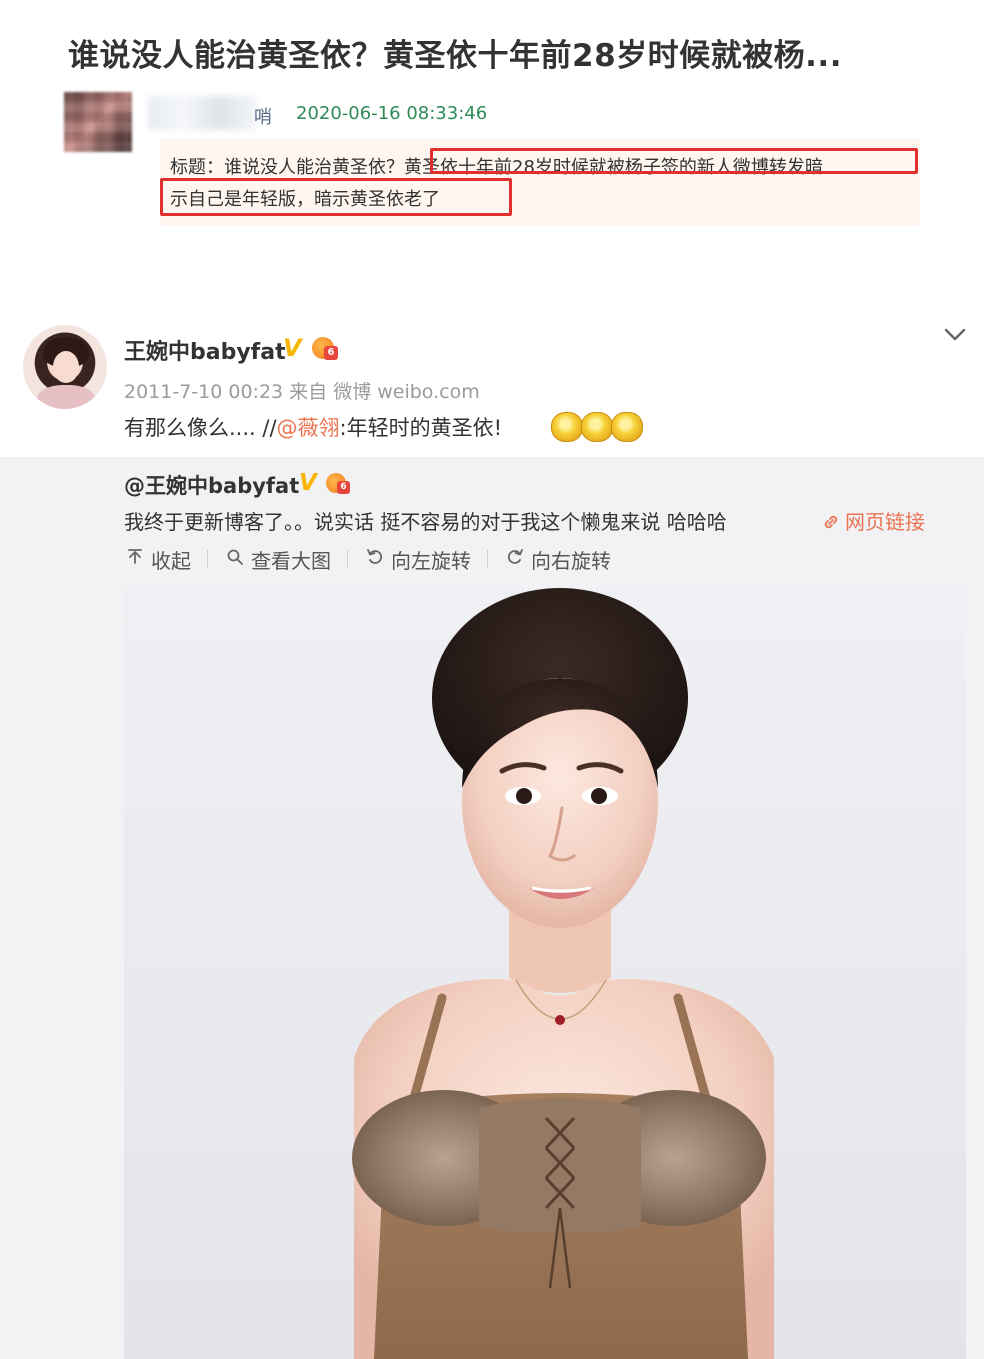 This screenshot has height=1359, width=984. I want to click on web-link-label: 网页链接, so click(885, 522).